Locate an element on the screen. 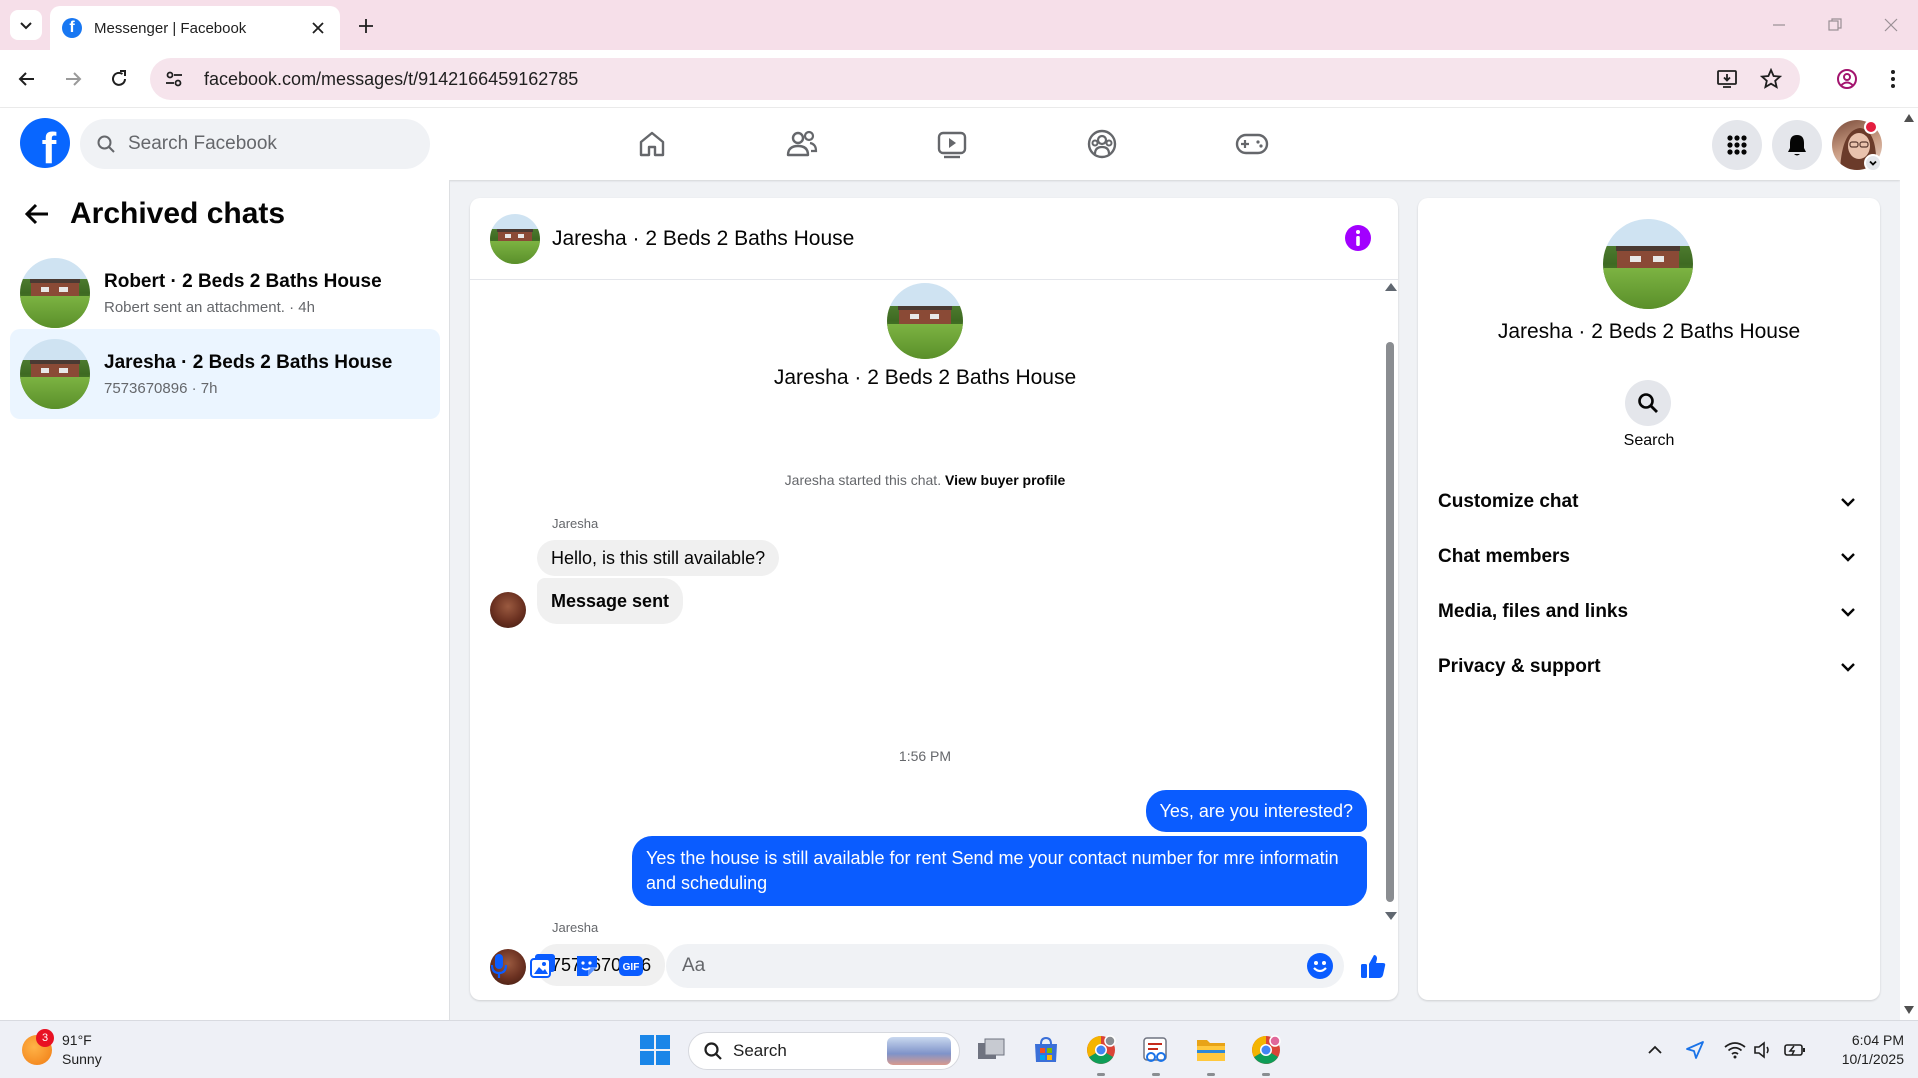 Image resolution: width=1918 pixels, height=1078 pixels. minimize-window-button is located at coordinates (1779, 25).